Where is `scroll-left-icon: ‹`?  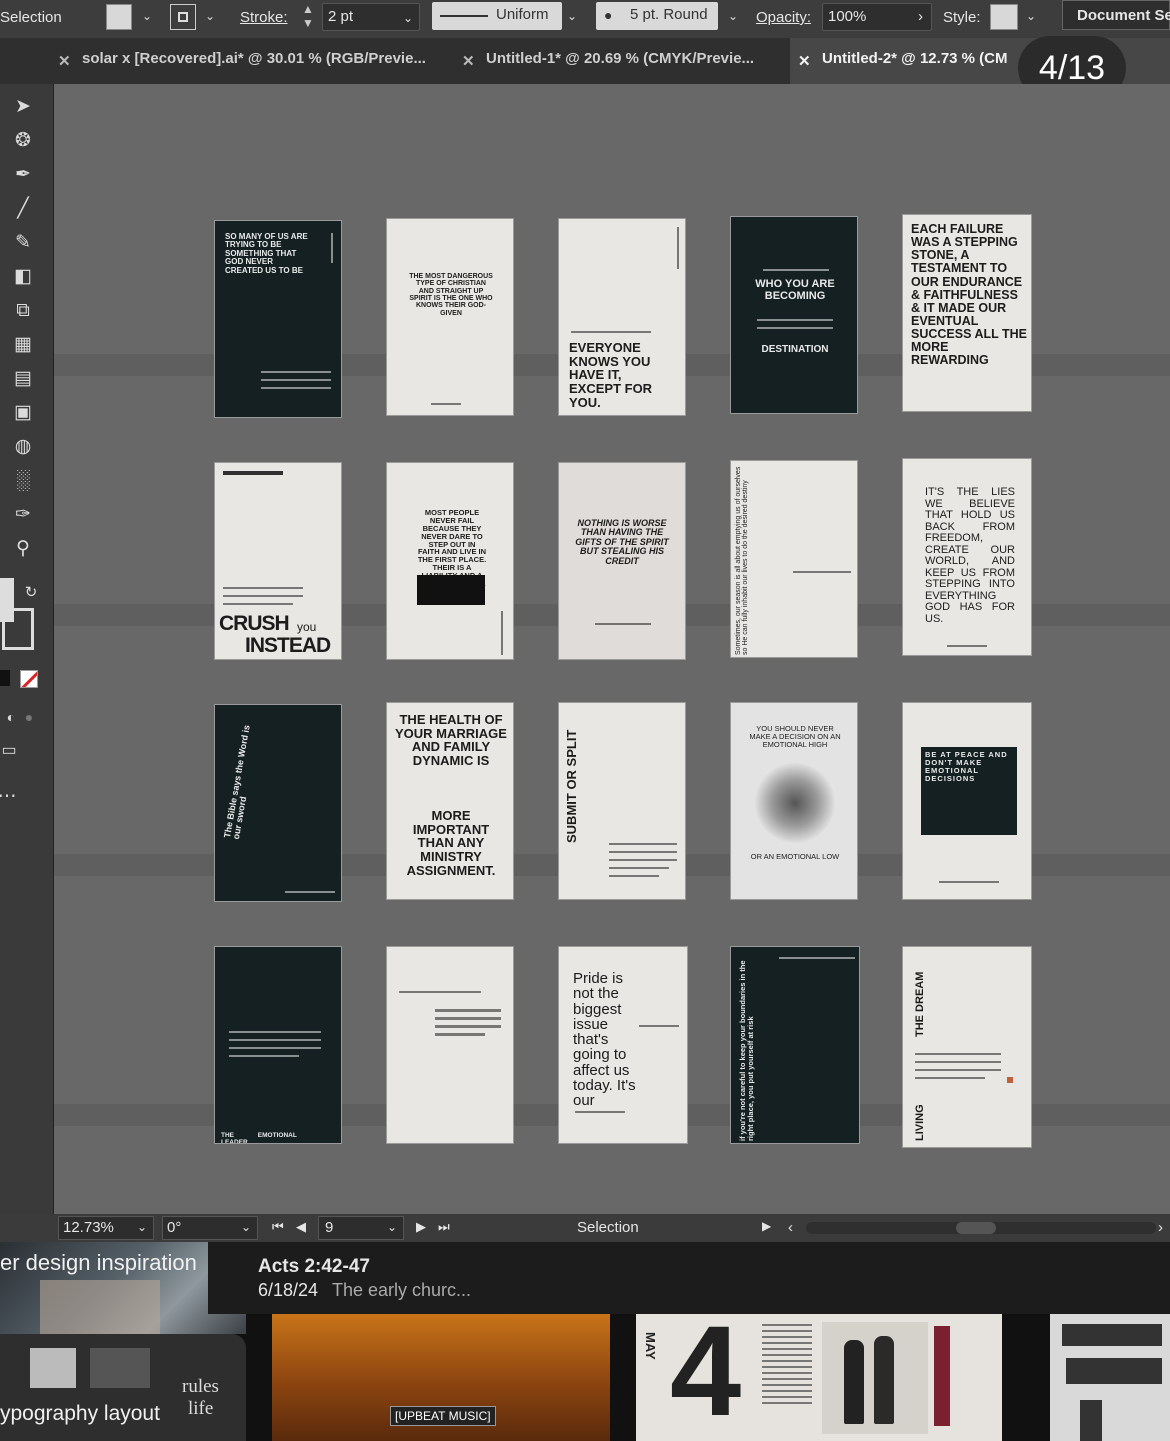
scroll-left-icon: ‹ is located at coordinates (790, 1227).